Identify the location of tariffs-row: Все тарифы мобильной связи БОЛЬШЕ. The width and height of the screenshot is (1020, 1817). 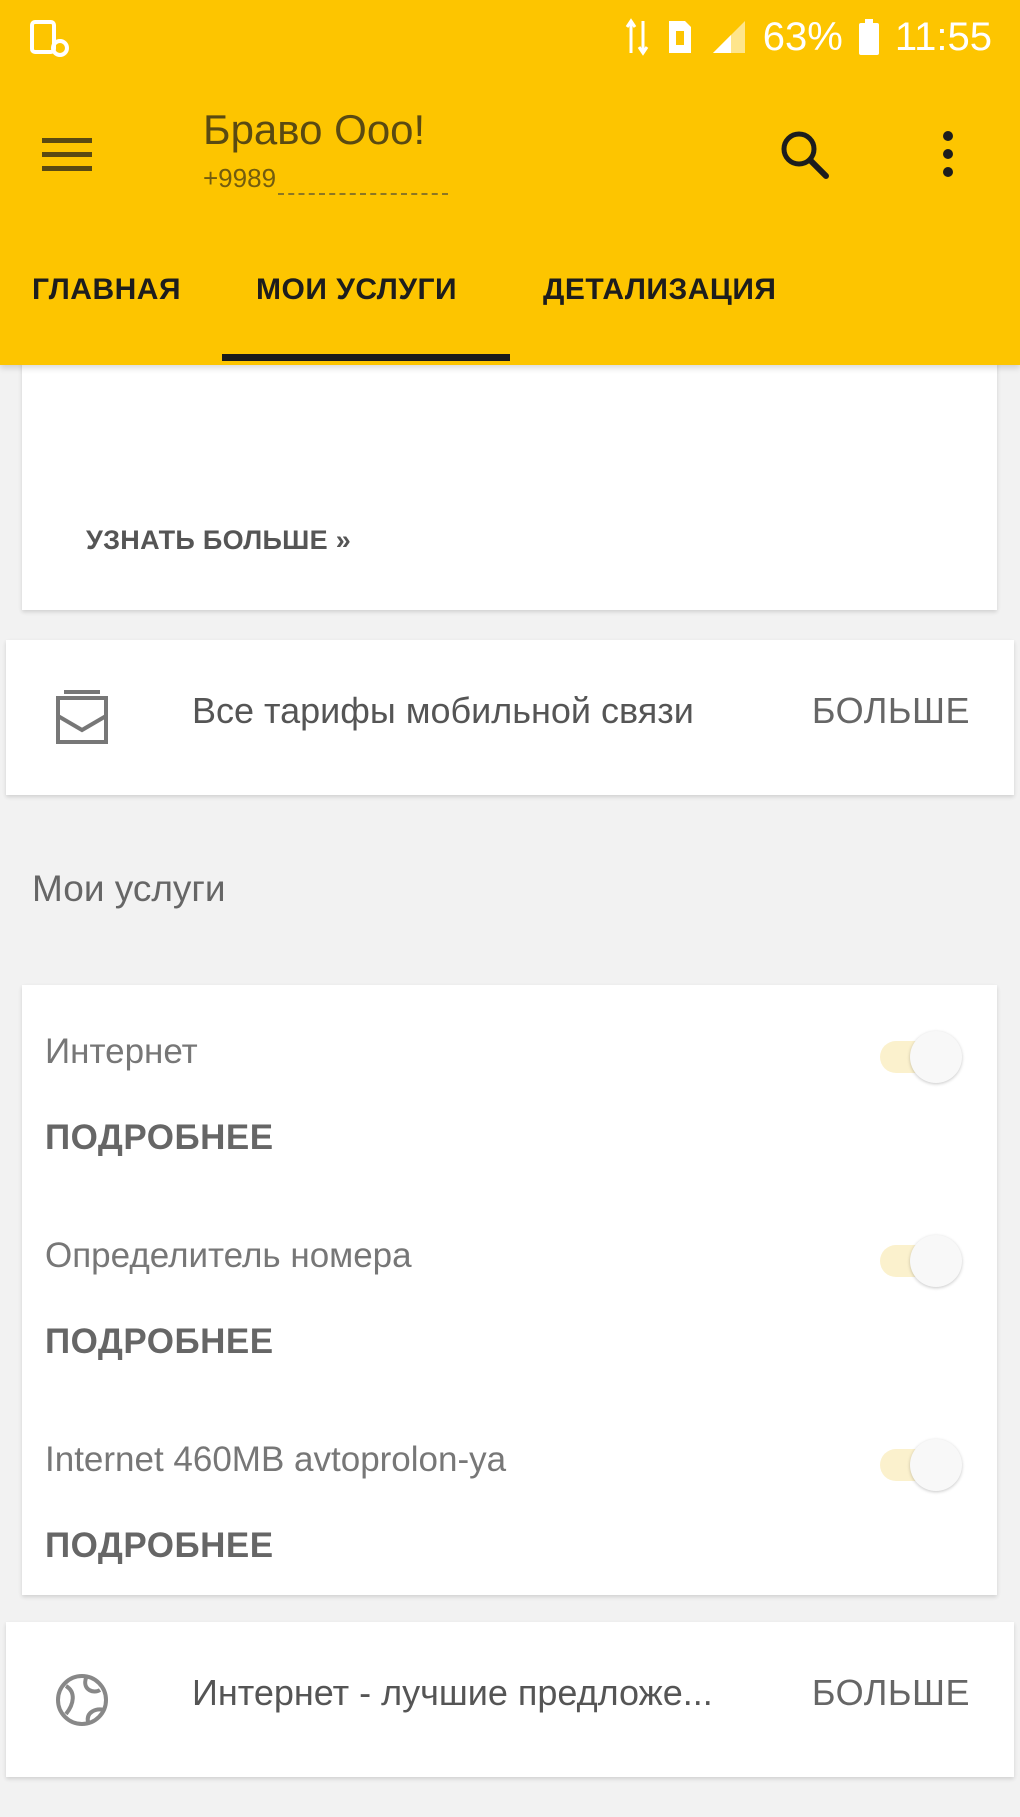
(510, 717).